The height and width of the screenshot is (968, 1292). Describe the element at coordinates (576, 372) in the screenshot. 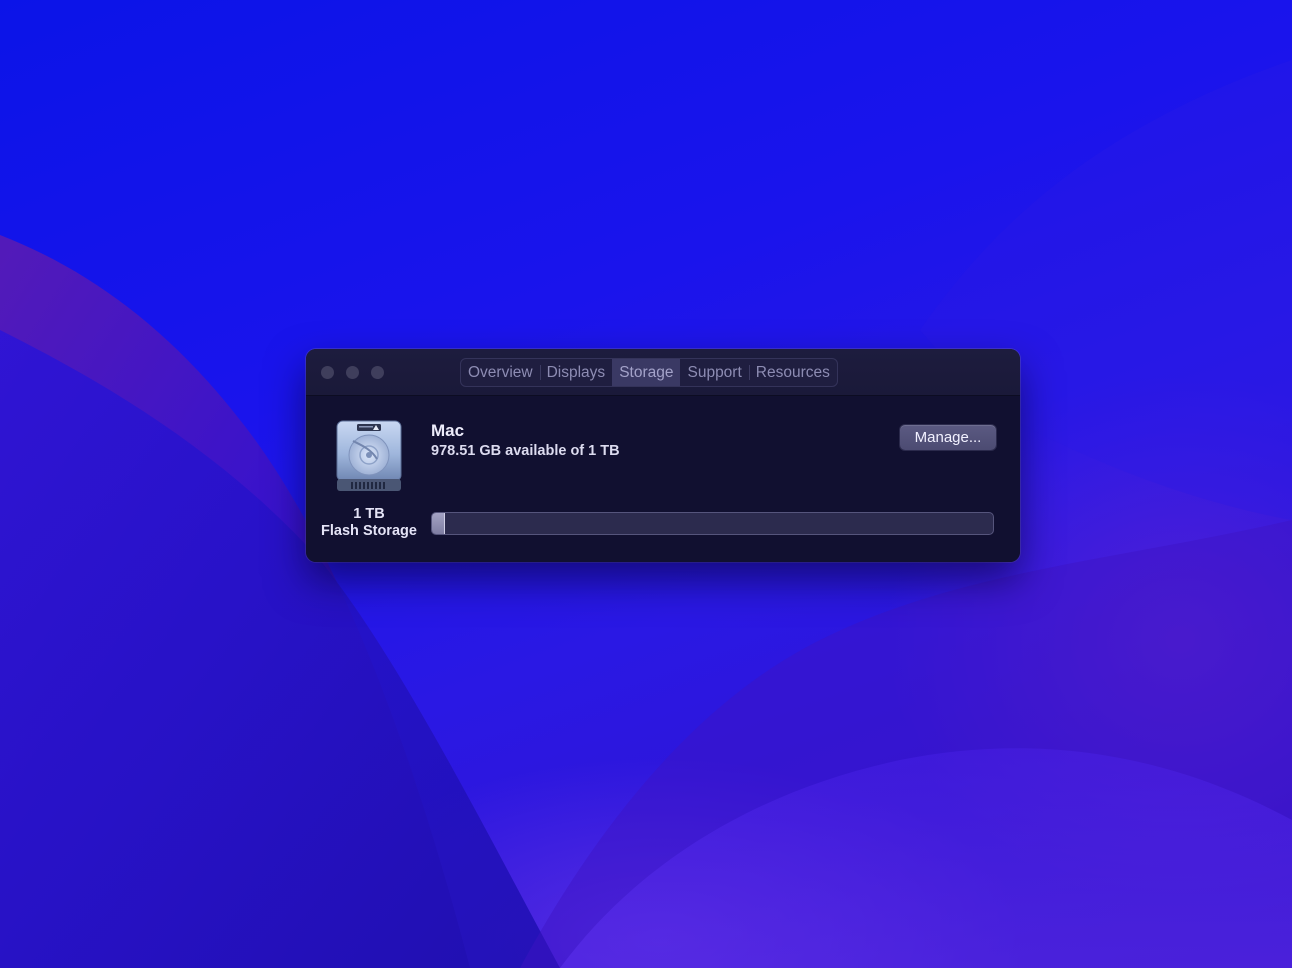

I see `tab-displays: Displays` at that location.